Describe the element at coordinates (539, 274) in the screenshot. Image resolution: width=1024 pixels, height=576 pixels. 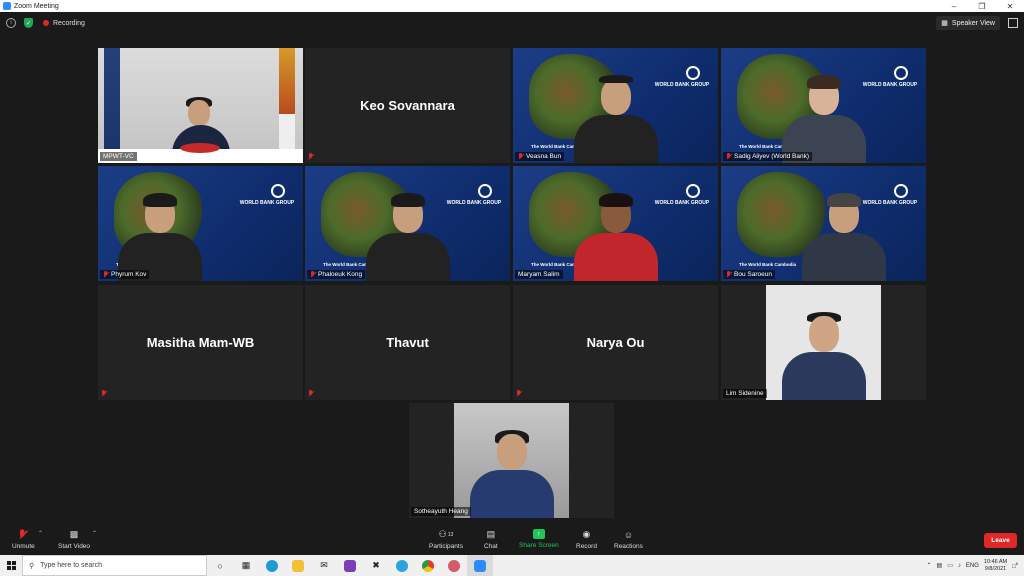
I see `participant-label: Maryam Salim` at that location.